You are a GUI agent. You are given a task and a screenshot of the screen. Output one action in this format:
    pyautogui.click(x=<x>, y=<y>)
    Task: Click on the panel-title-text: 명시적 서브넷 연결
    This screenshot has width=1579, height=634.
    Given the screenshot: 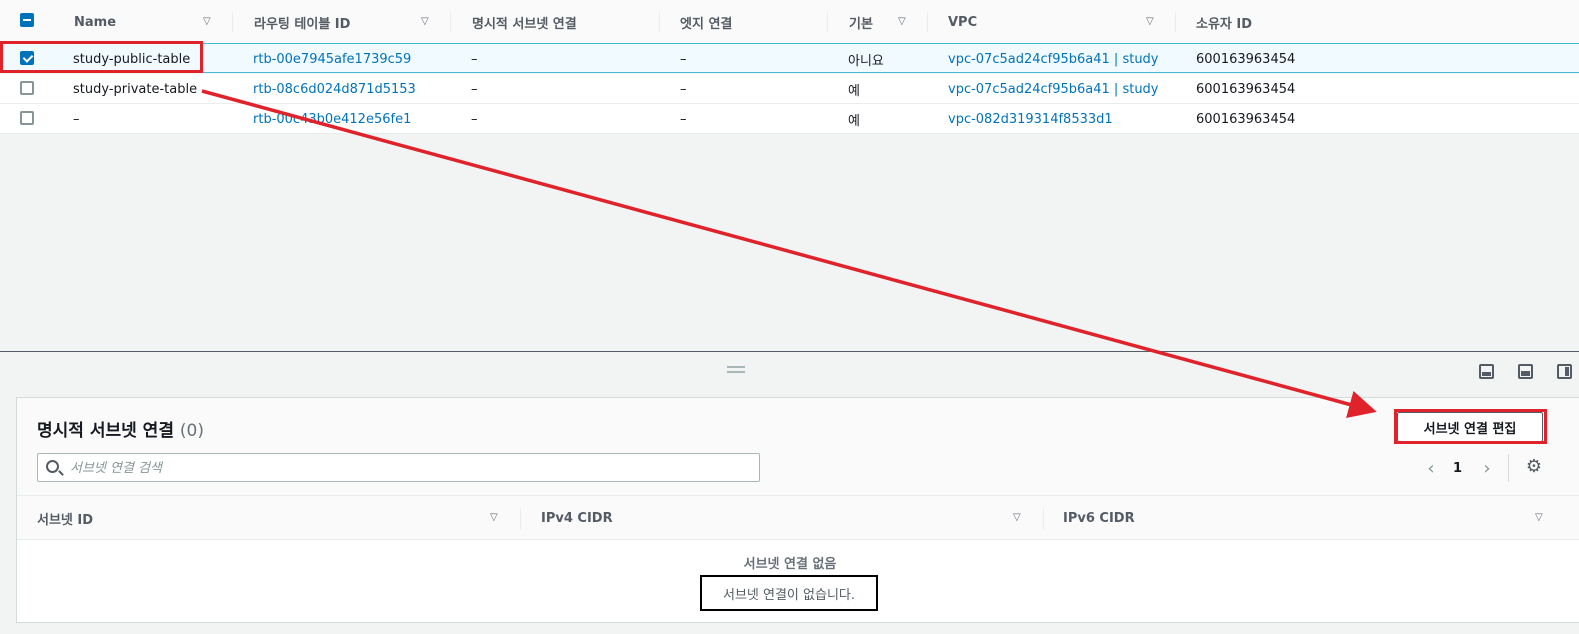 What is the action you would take?
    pyautogui.click(x=105, y=431)
    